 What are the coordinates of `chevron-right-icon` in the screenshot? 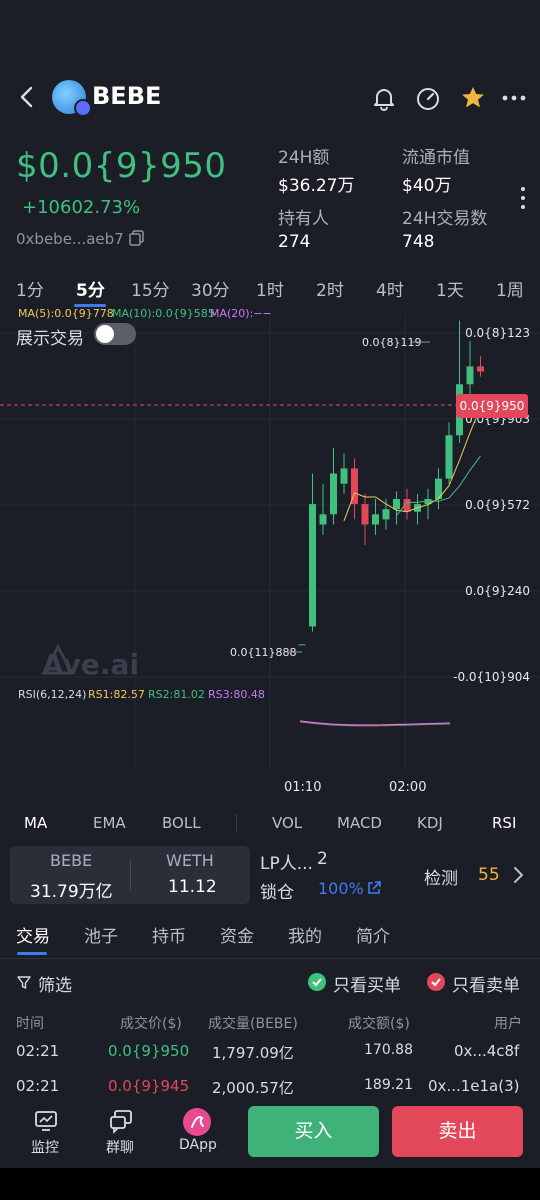 It's located at (518, 875).